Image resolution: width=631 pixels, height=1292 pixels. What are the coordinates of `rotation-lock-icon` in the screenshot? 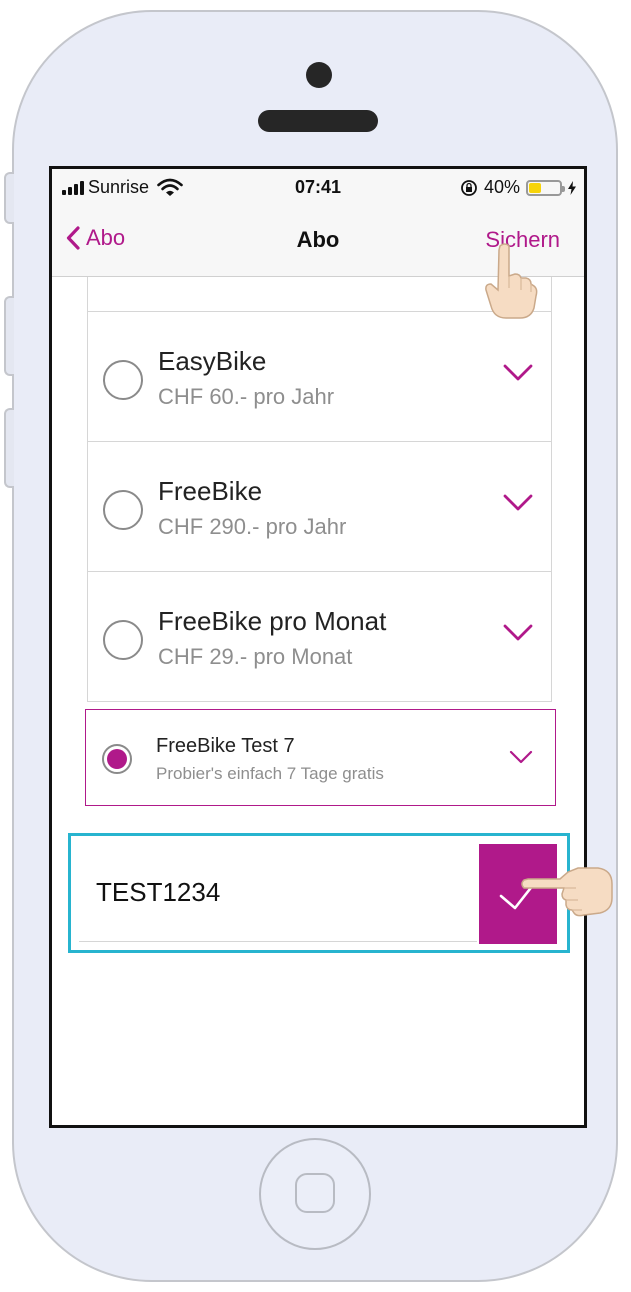 It's located at (469, 187).